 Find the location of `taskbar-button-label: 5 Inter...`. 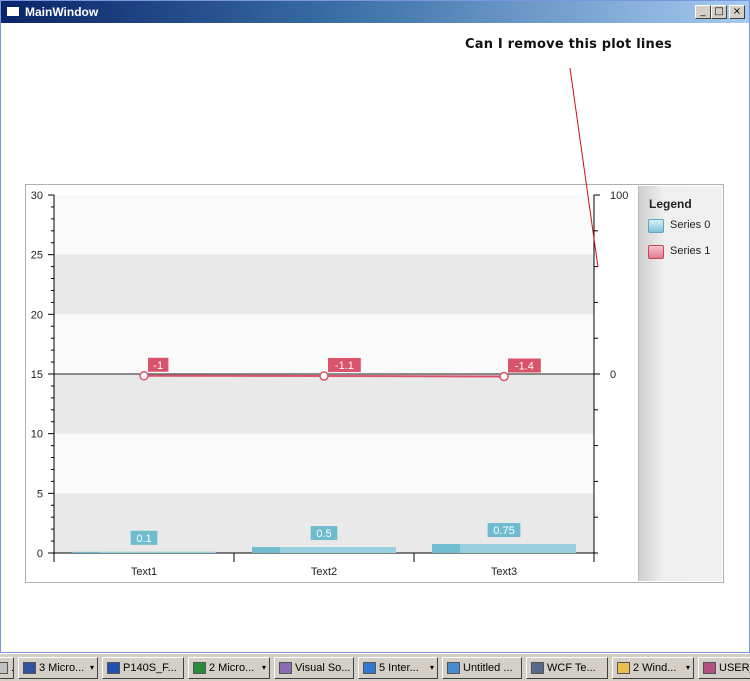

taskbar-button-label: 5 Inter... is located at coordinates (399, 668).